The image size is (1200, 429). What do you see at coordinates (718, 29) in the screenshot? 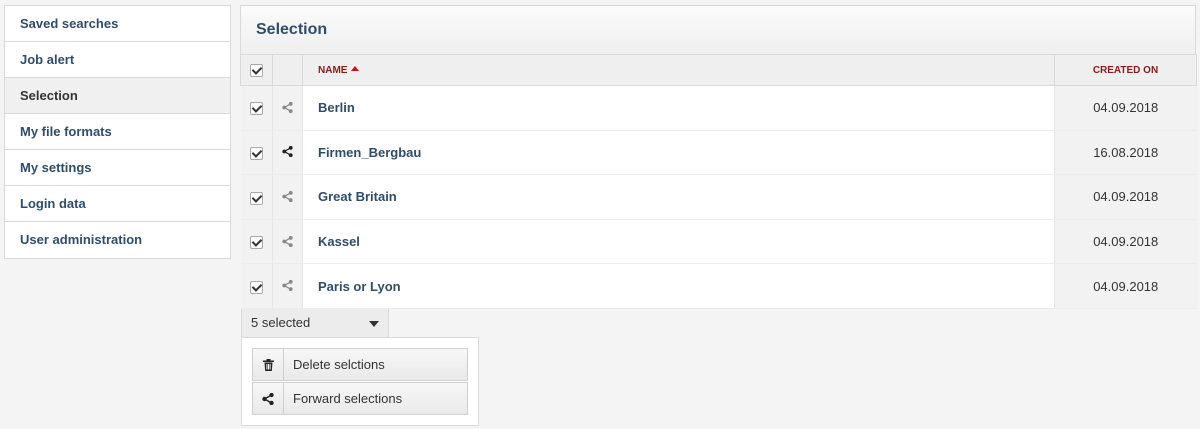
I see `panel-title: Selection` at bounding box center [718, 29].